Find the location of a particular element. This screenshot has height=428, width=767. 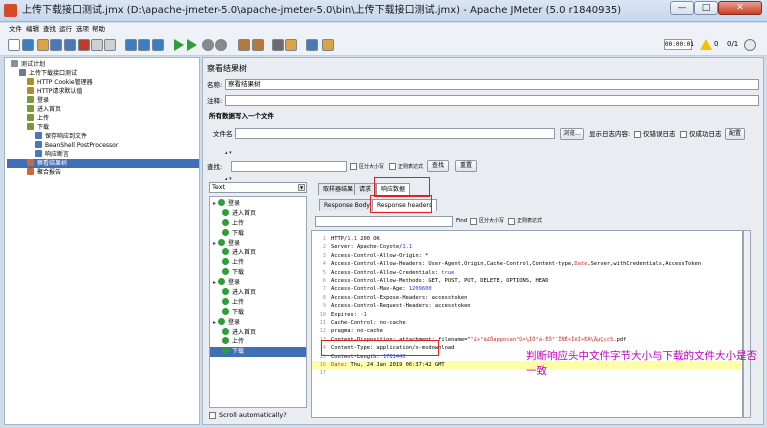

tree-node: 上传 is located at coordinates (103, 118).